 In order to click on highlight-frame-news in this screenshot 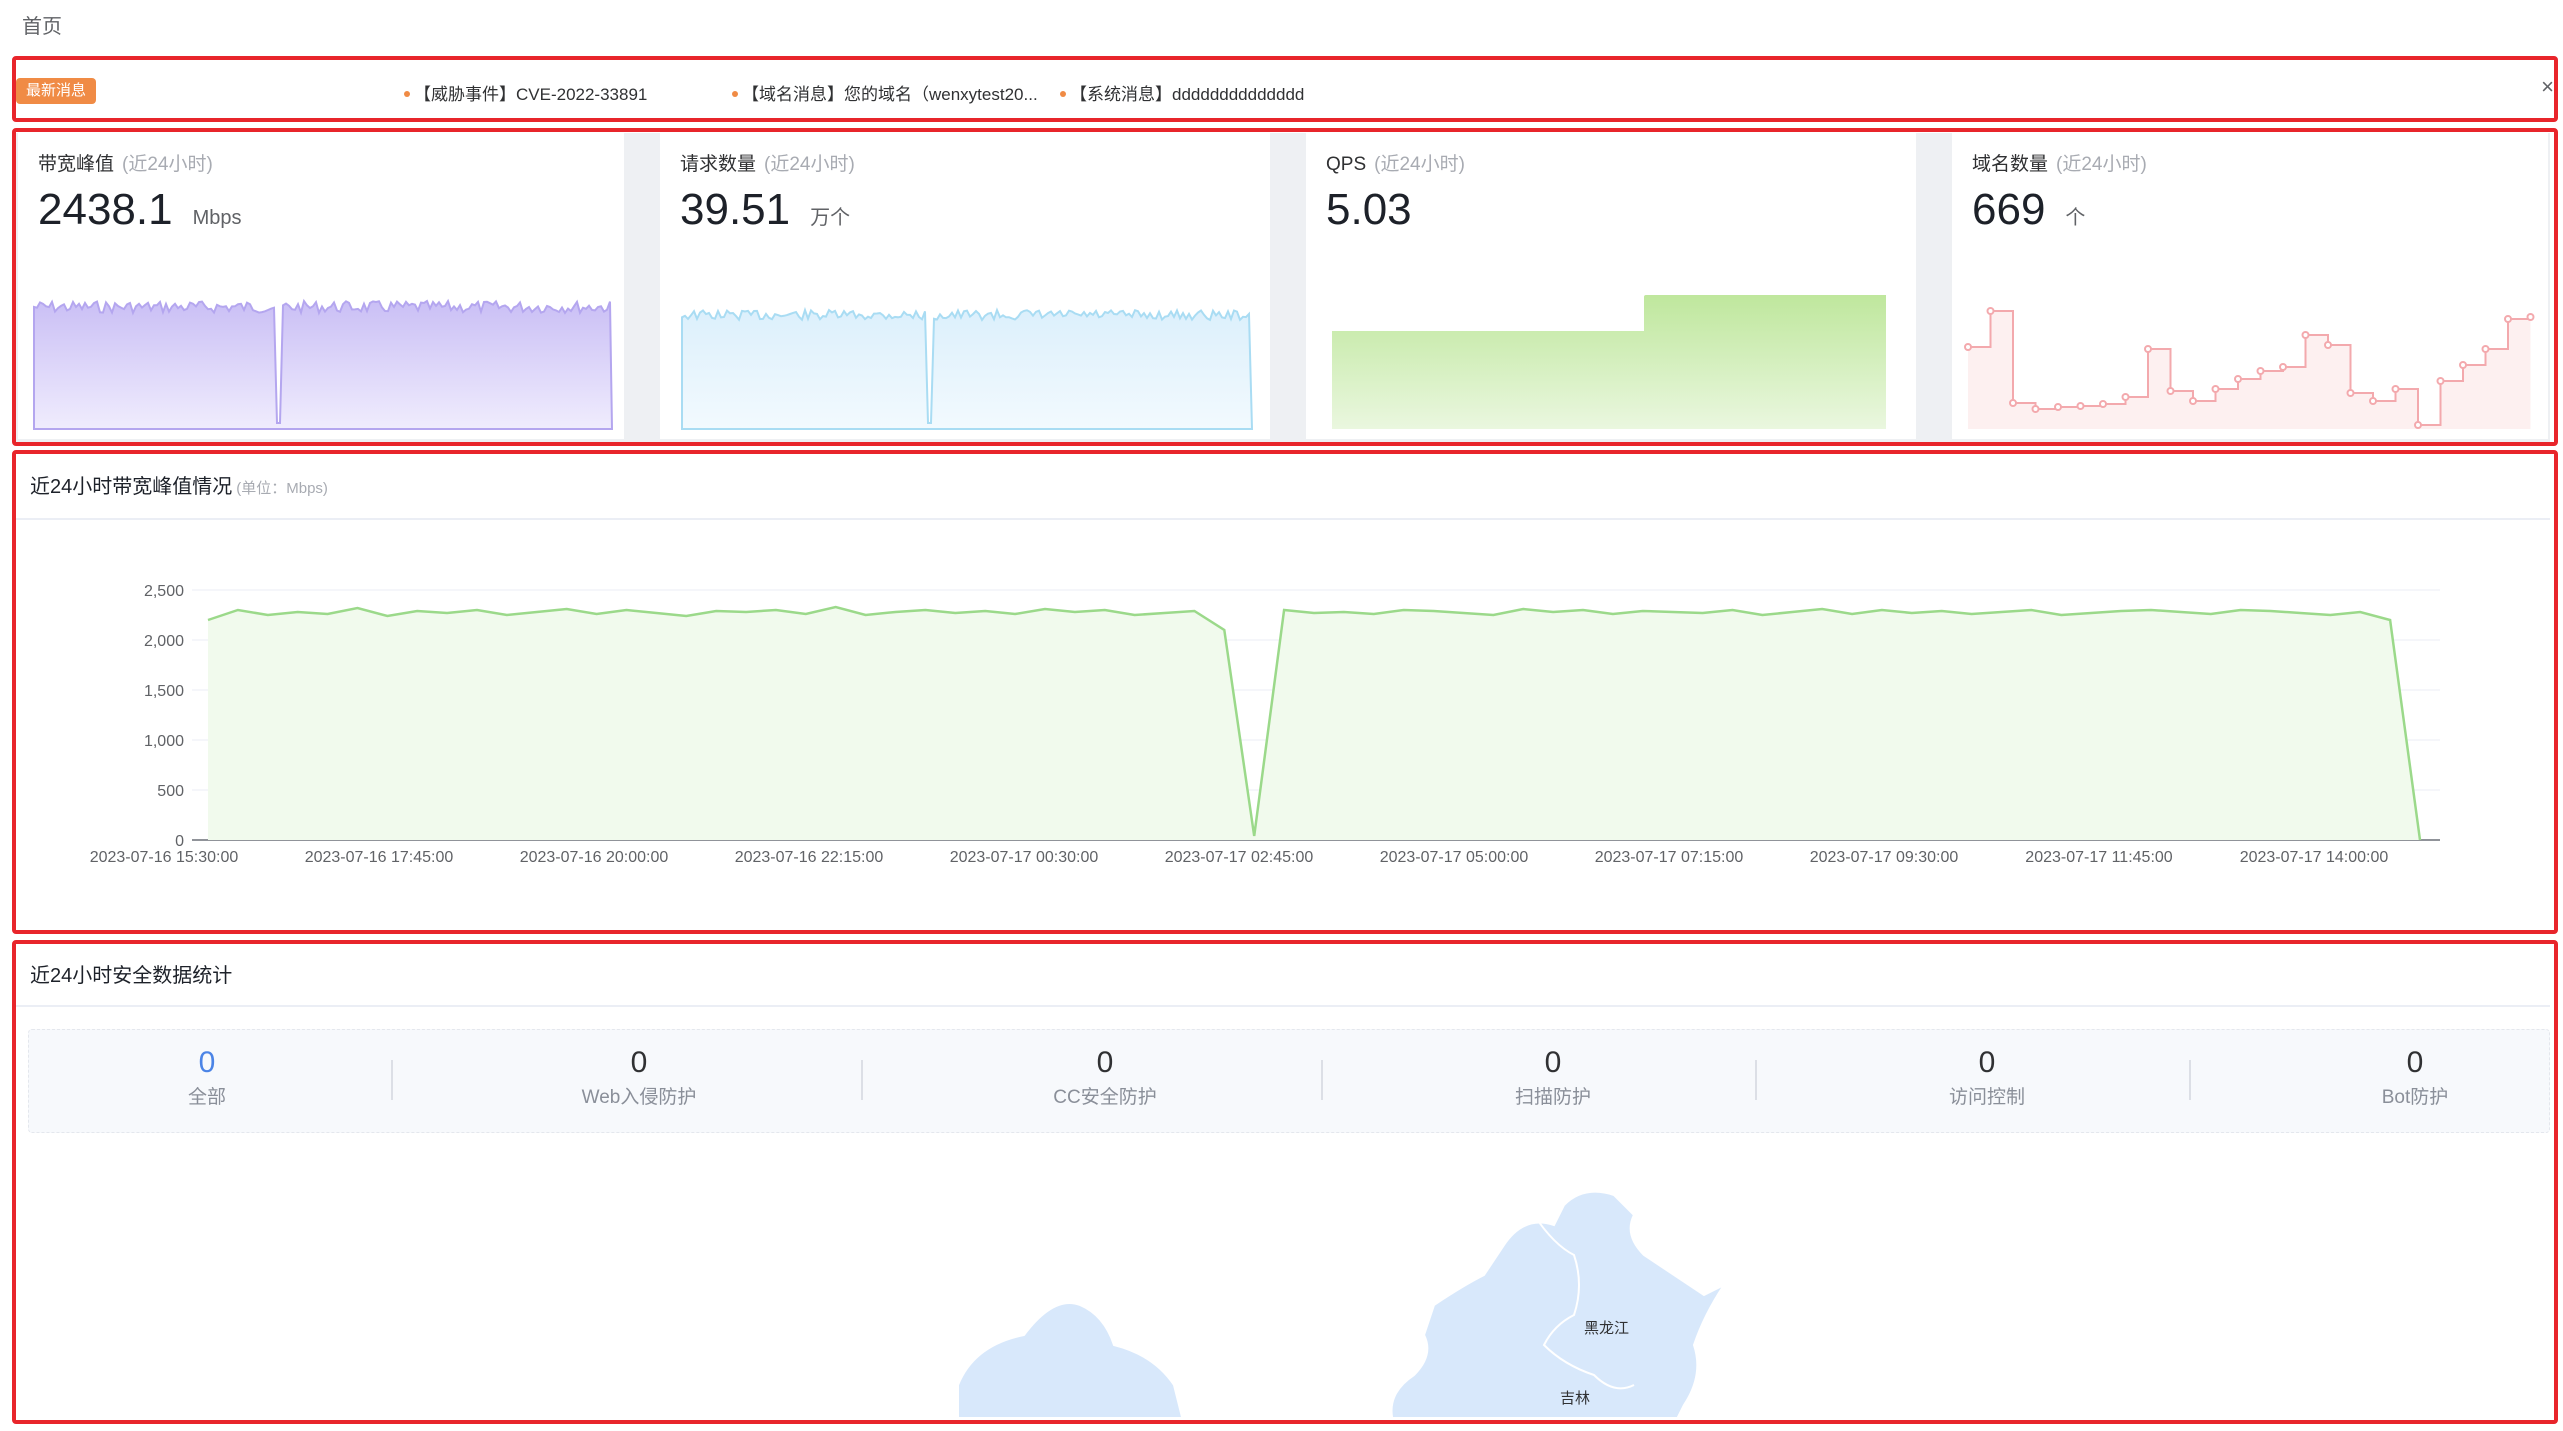, I will do `click(1285, 89)`.